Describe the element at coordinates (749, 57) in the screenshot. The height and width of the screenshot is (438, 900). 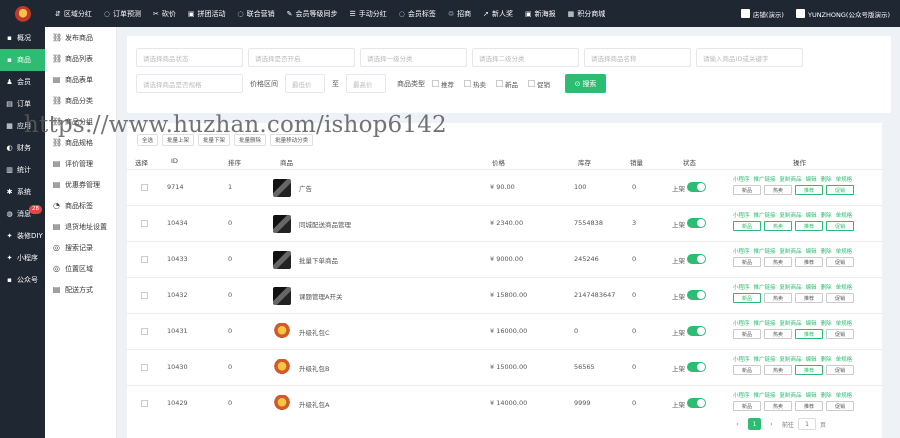
I see `filter-select: 请输入商品ID或关键字` at that location.